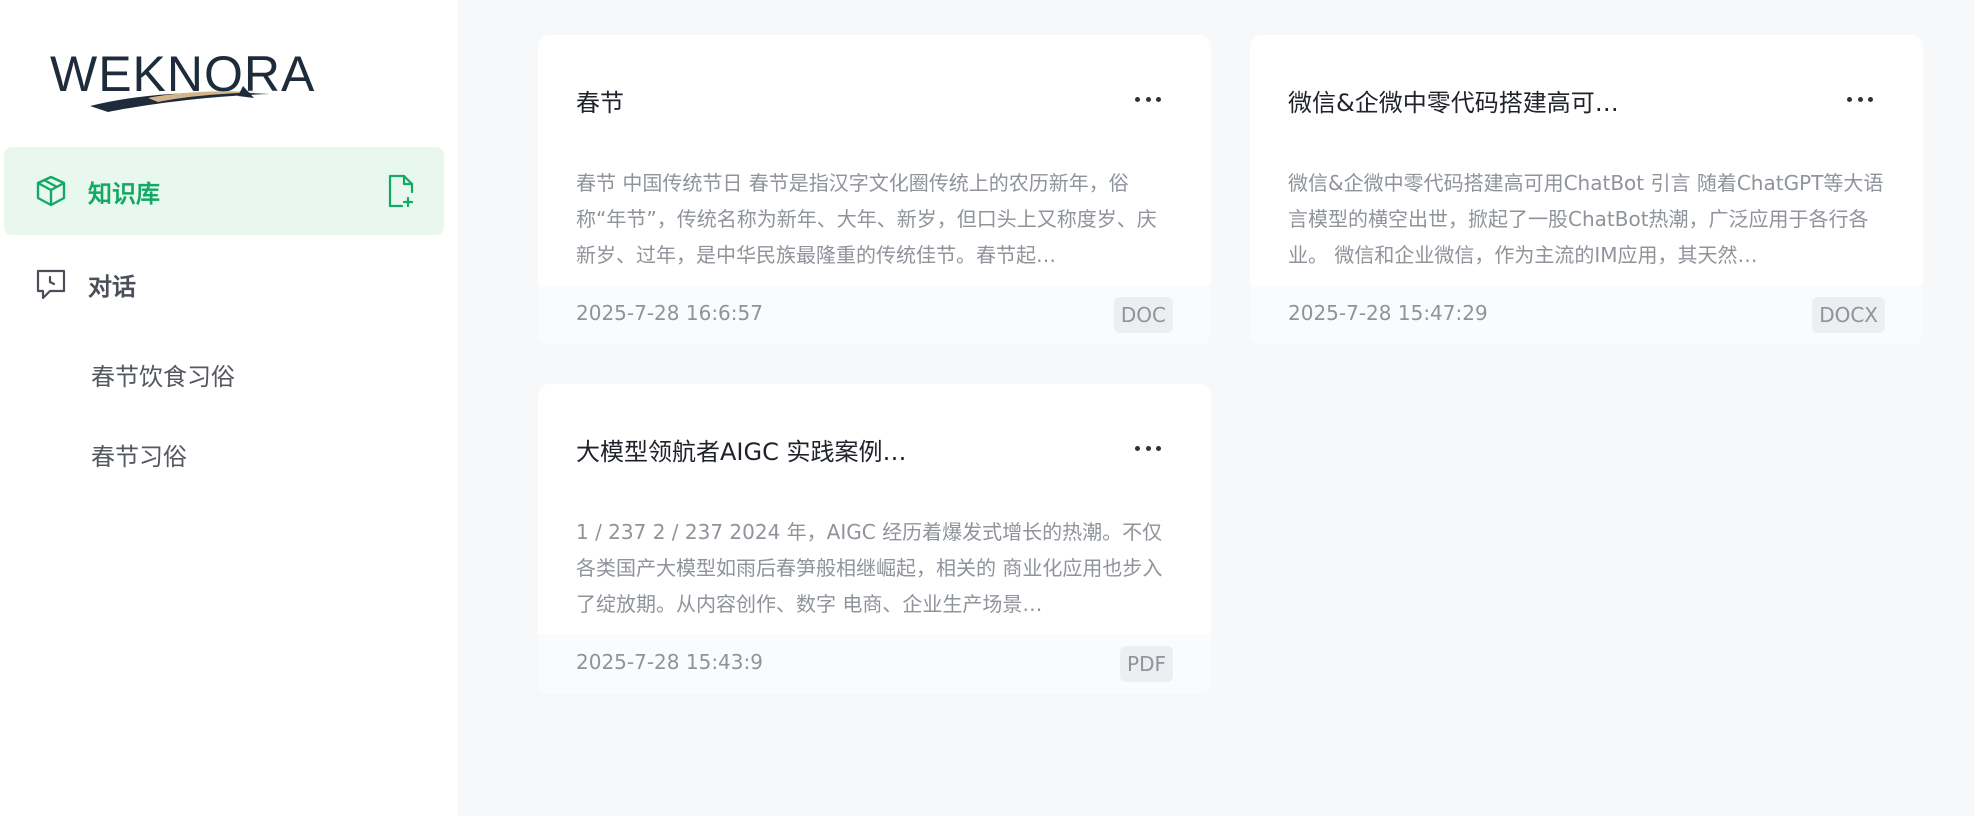 The width and height of the screenshot is (1974, 816). What do you see at coordinates (124, 193) in the screenshot?
I see `sidebar-item-label: 知识库` at bounding box center [124, 193].